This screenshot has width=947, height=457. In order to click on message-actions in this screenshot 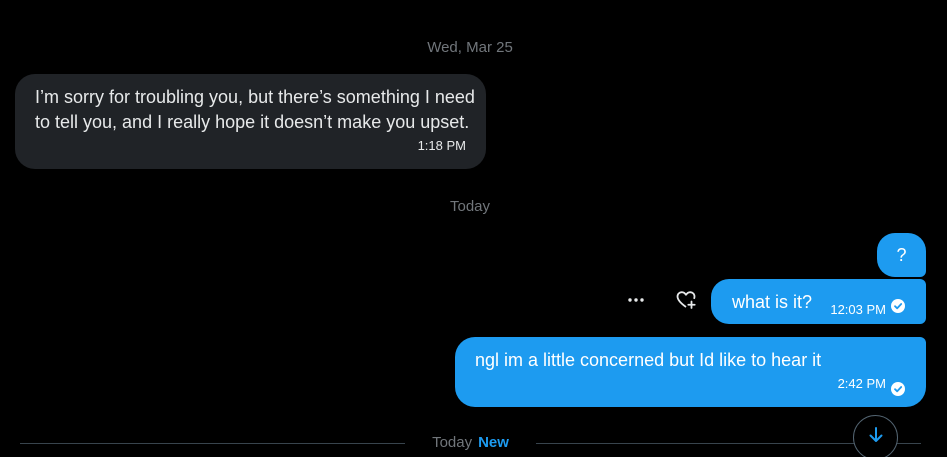, I will do `click(661, 302)`.